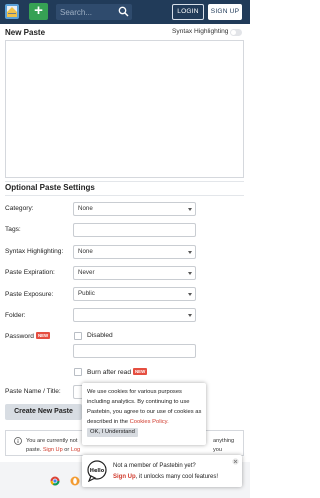  Describe the element at coordinates (134, 273) in the screenshot. I see `expiration-select: Never` at that location.